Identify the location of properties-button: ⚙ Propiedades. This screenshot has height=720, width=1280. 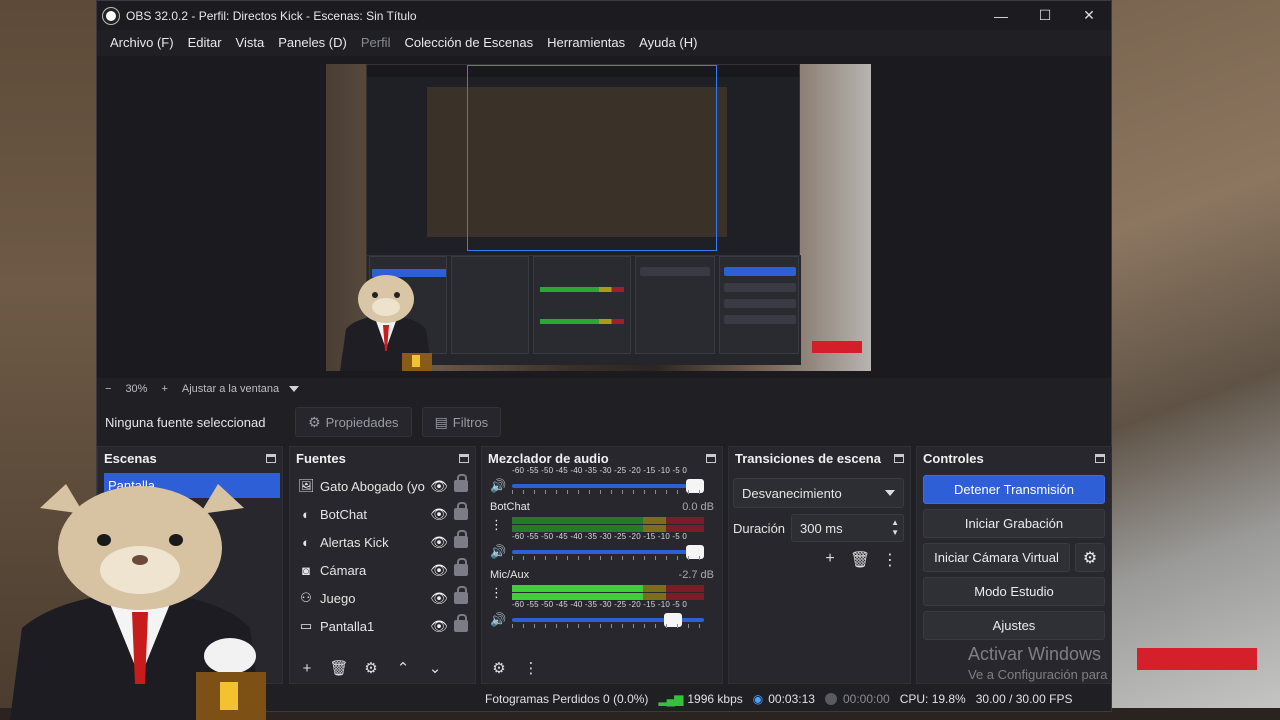
(353, 422).